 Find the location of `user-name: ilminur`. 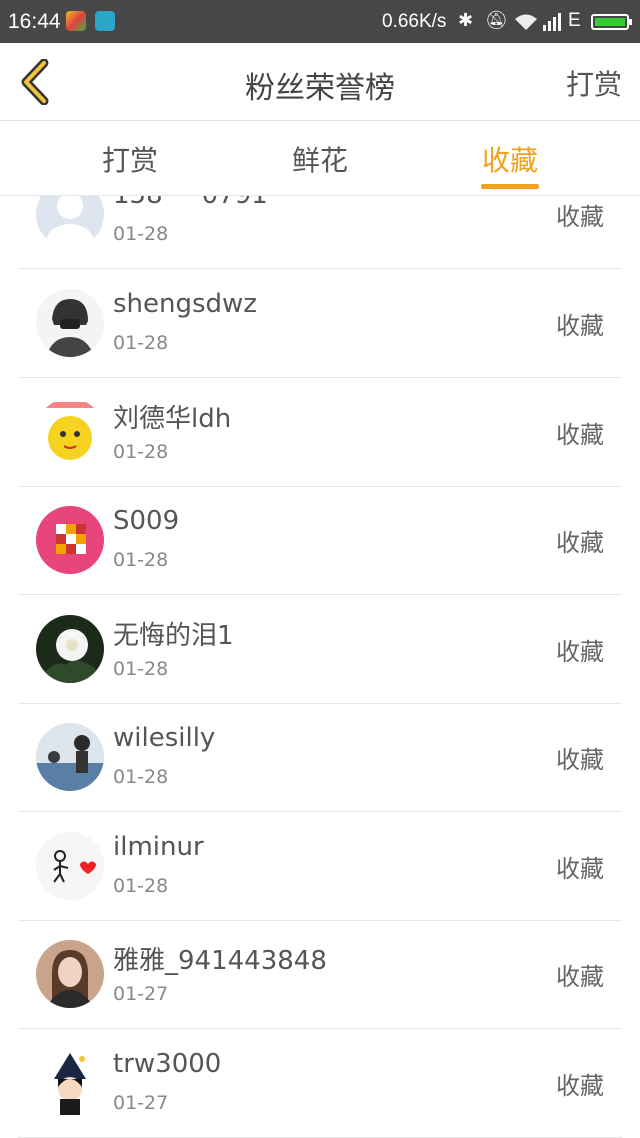

user-name: ilminur is located at coordinates (158, 847).